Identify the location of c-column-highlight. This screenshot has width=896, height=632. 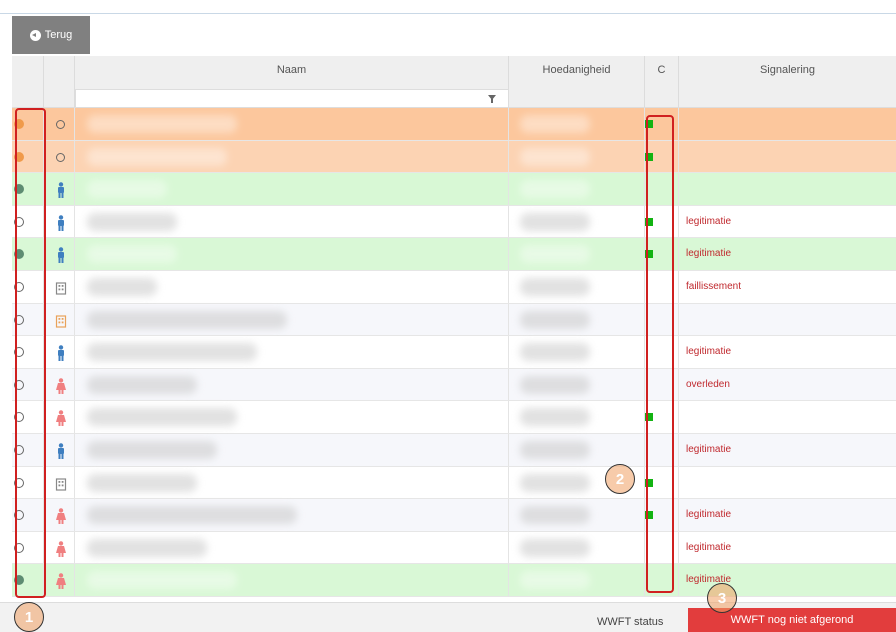
(660, 354).